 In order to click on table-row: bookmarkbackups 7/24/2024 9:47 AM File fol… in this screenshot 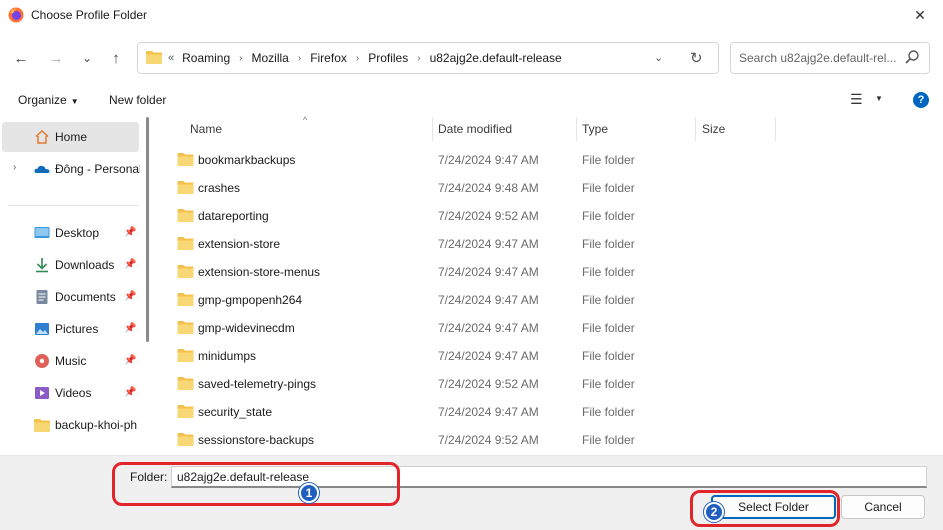, I will do `click(480, 159)`.